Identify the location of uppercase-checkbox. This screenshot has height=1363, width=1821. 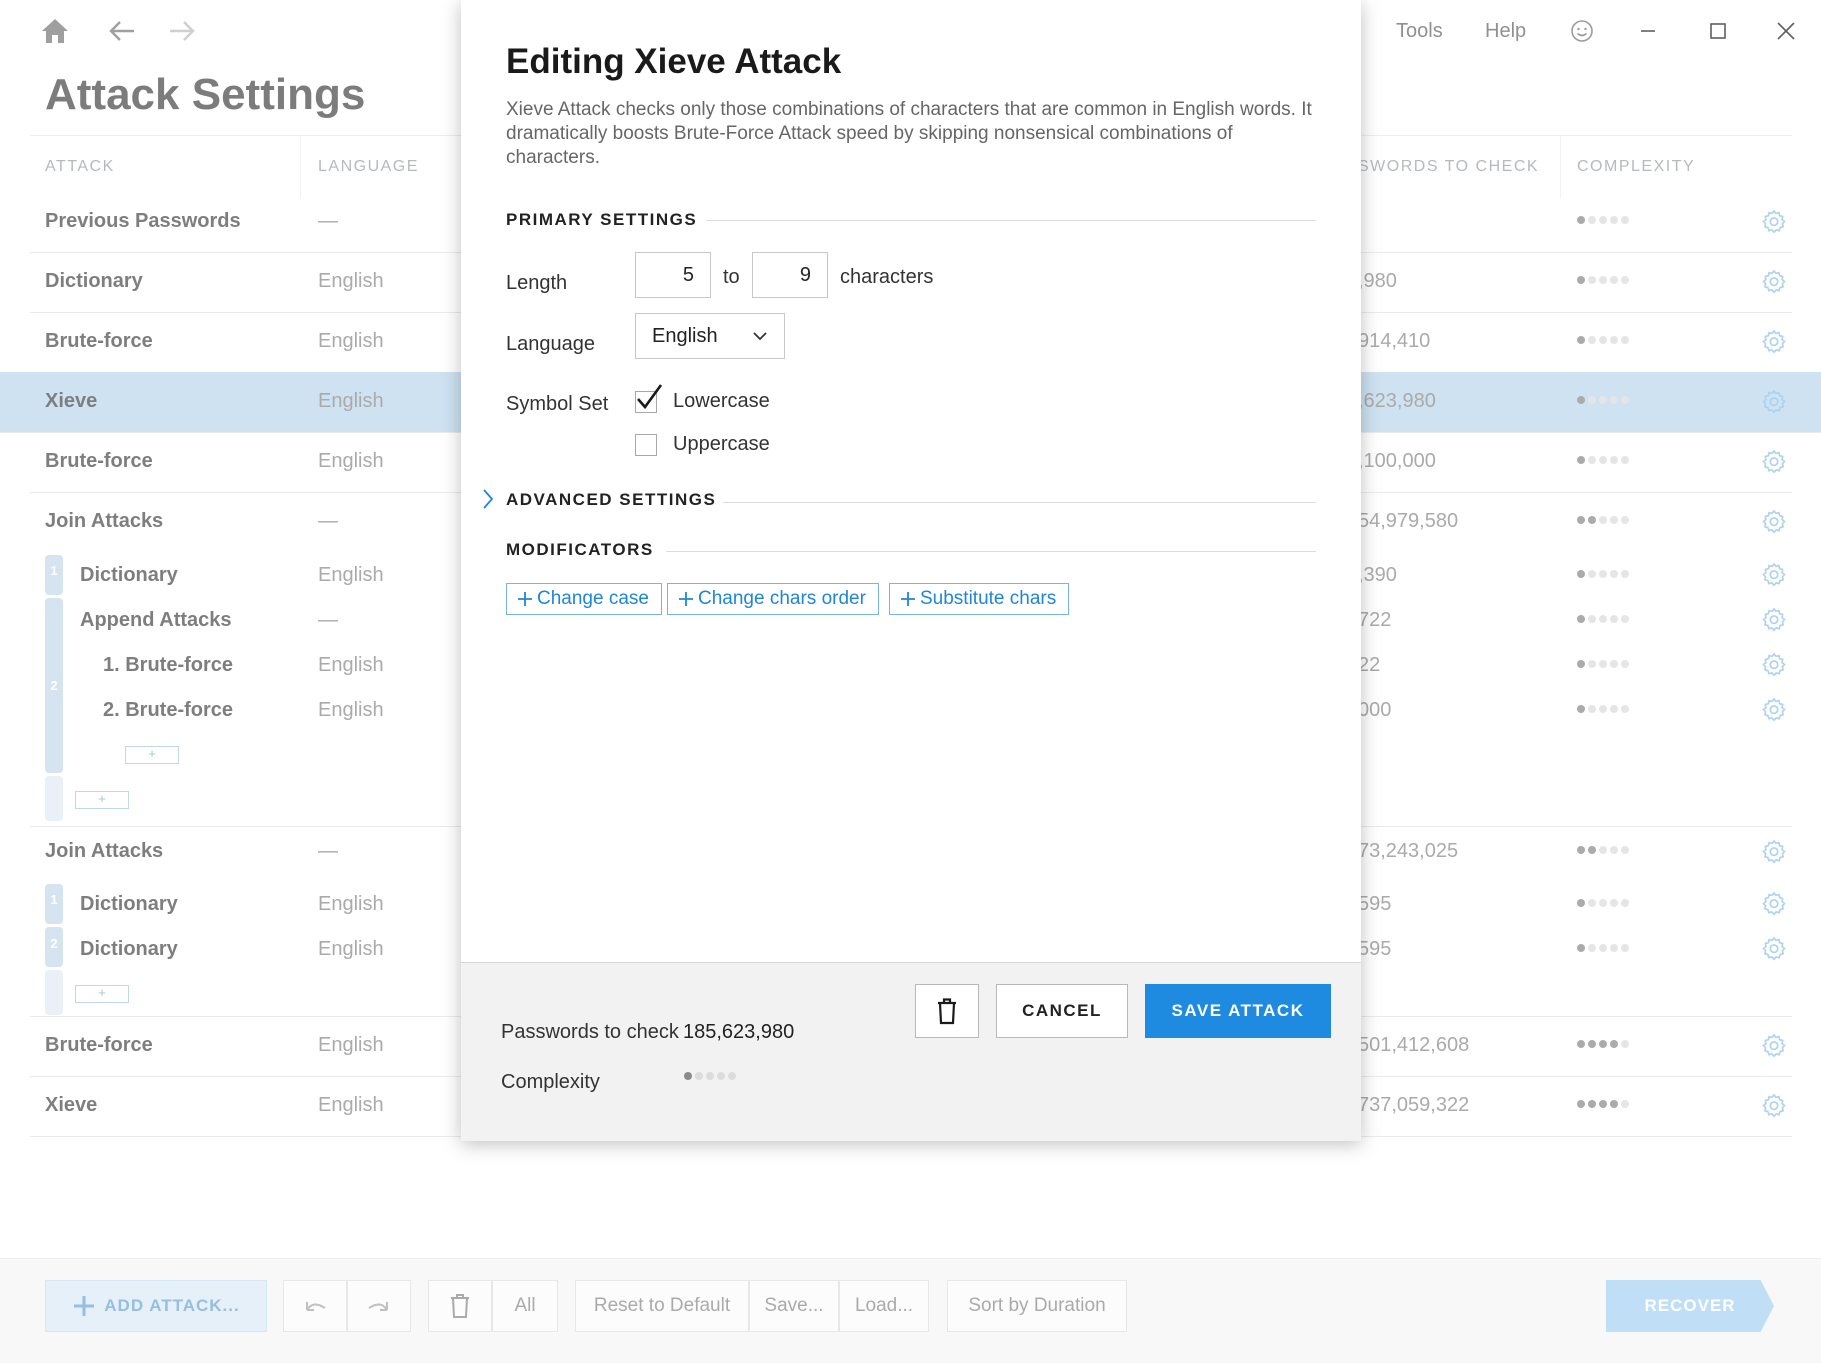
(646, 445).